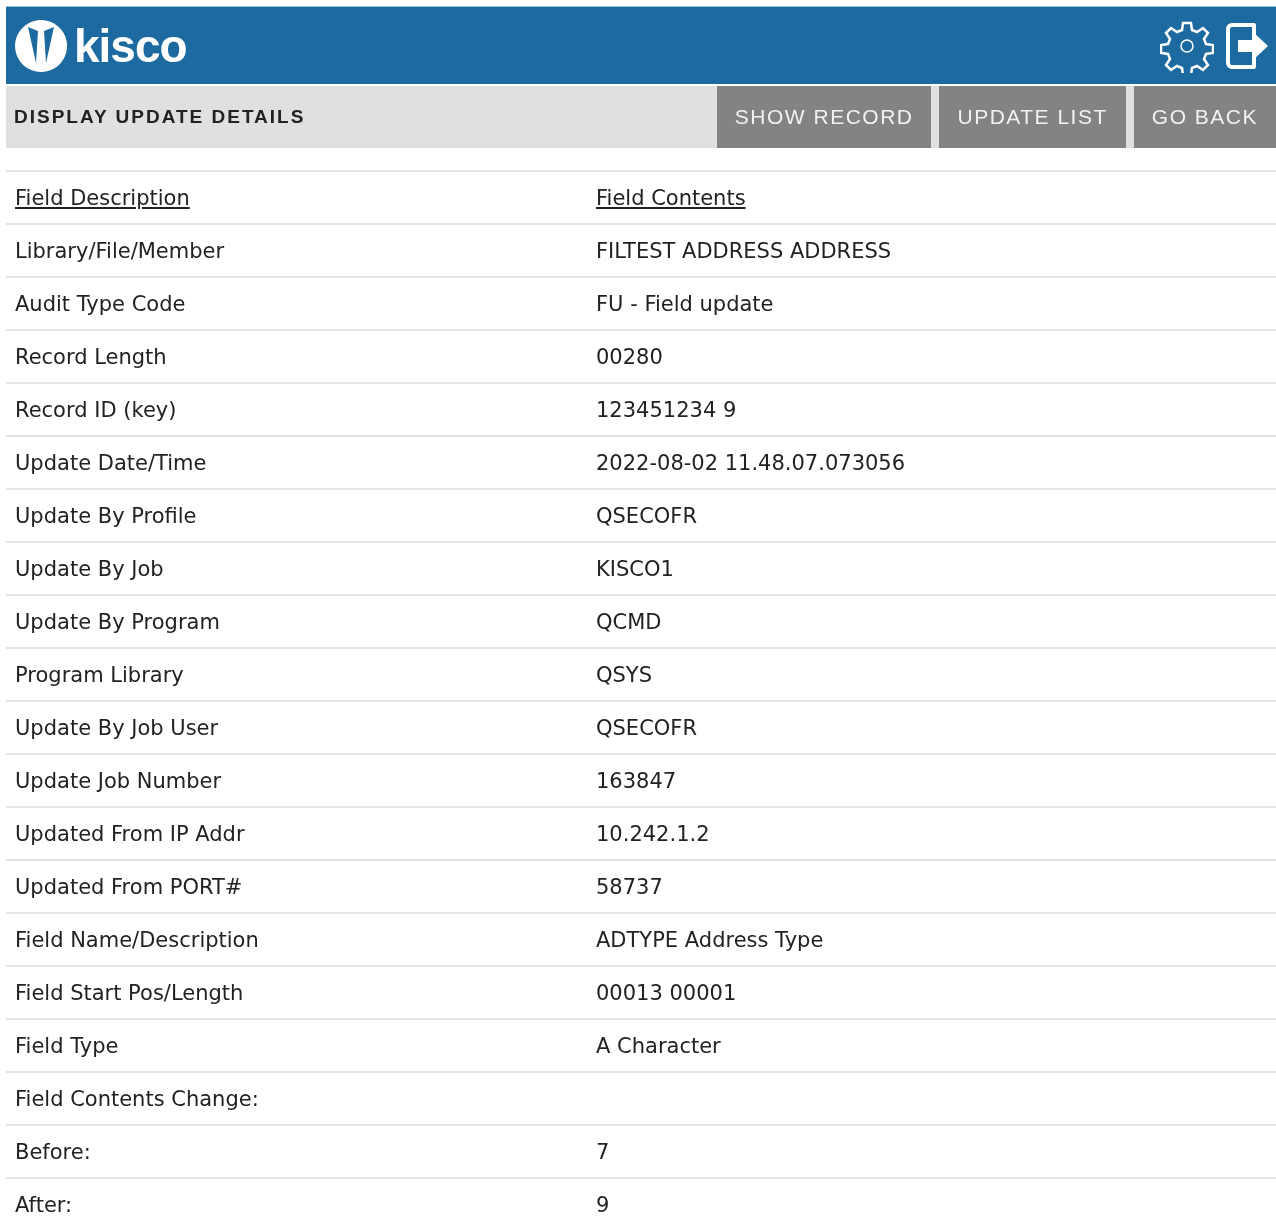  What do you see at coordinates (629, 621) in the screenshot?
I see `table-cell: QCMD` at bounding box center [629, 621].